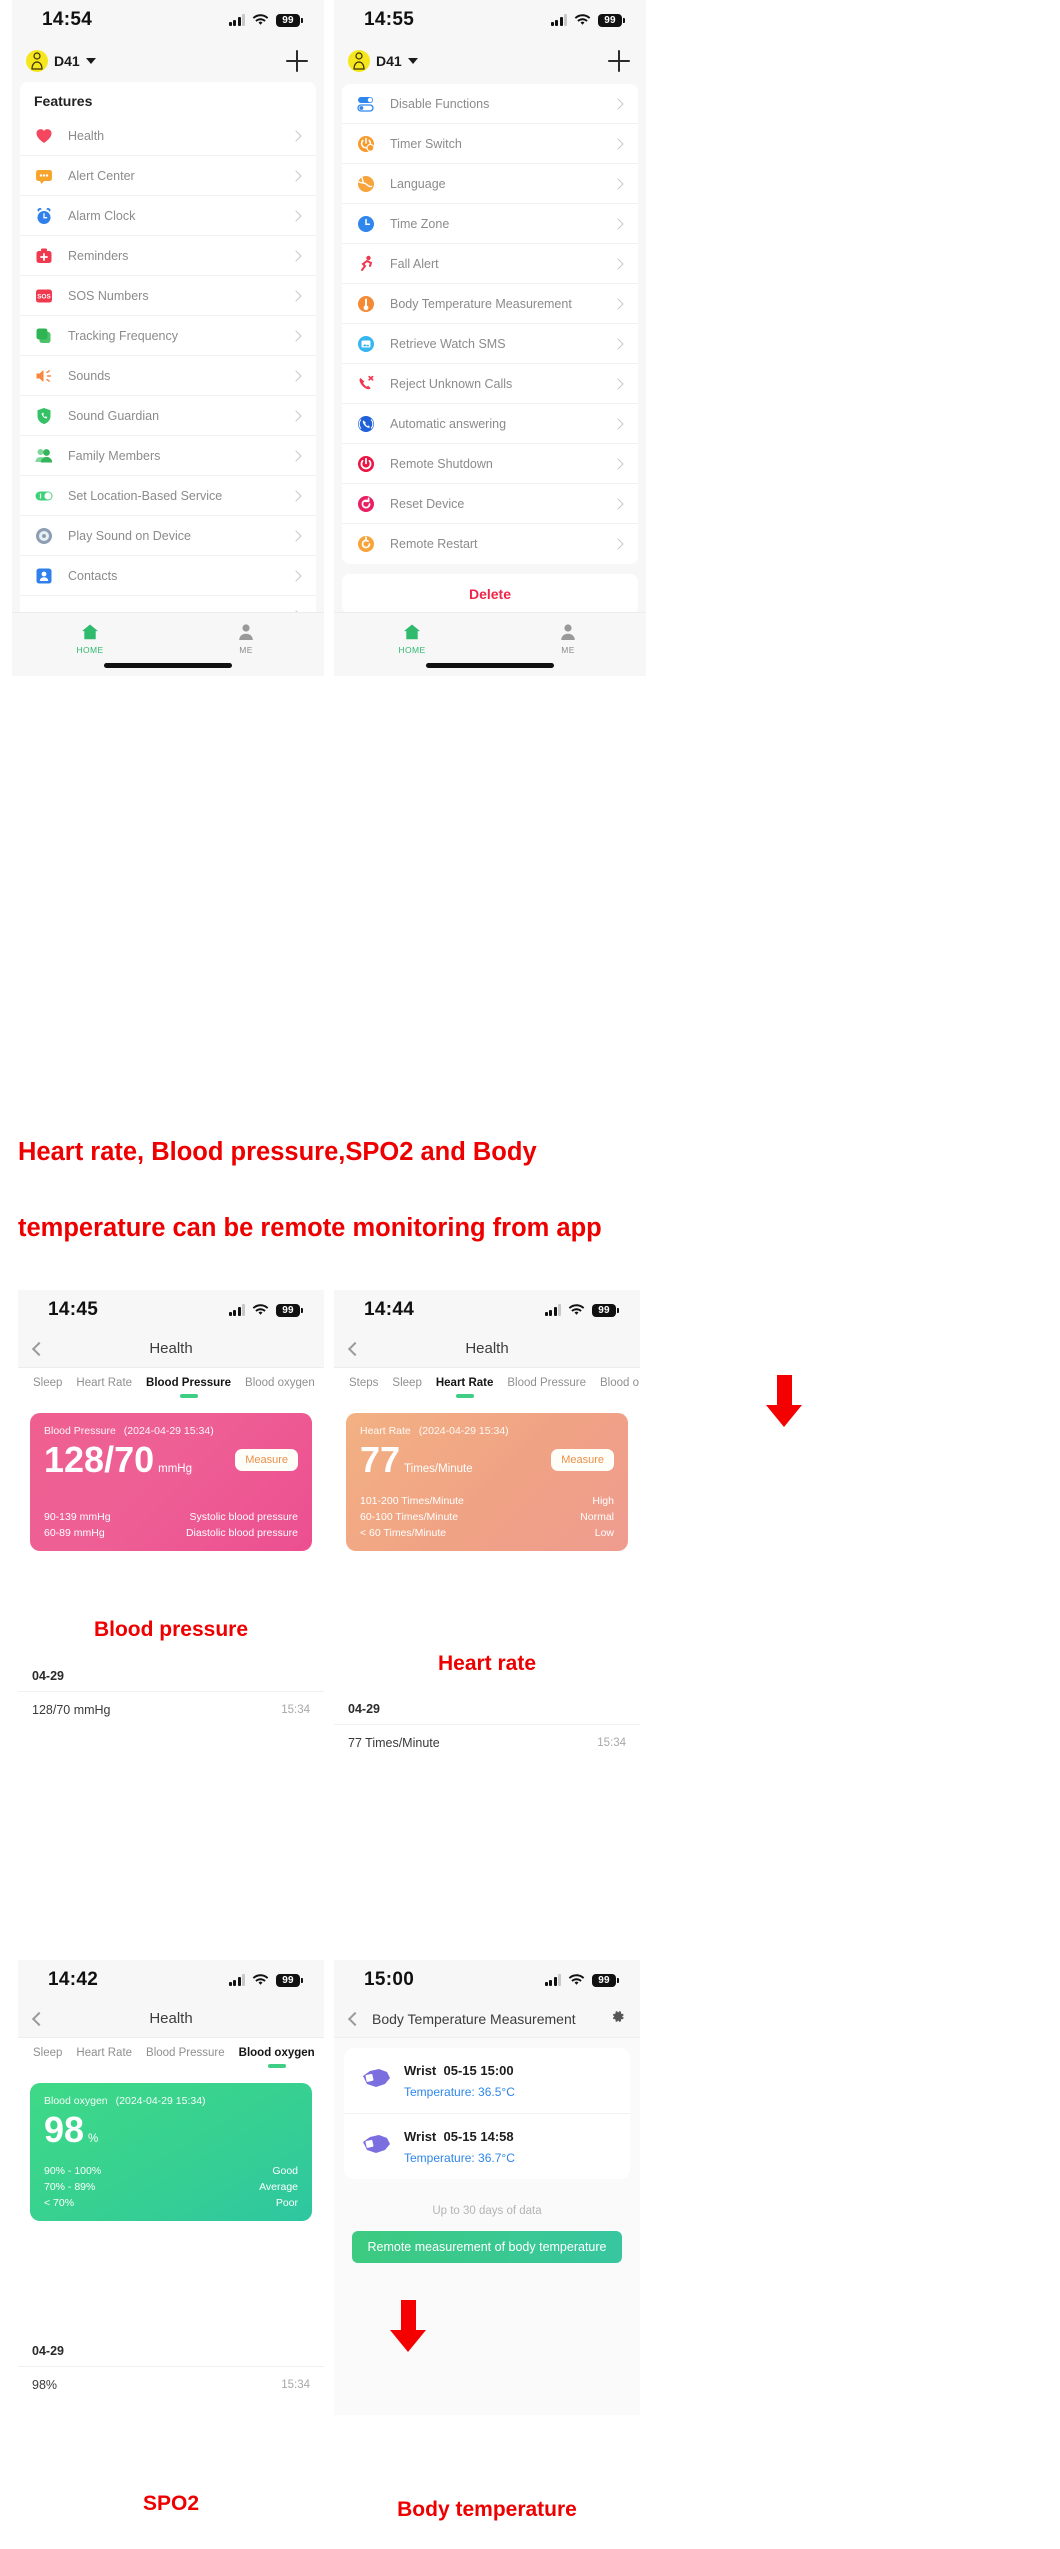  Describe the element at coordinates (260, 1310) in the screenshot. I see `wifi-icon` at that location.